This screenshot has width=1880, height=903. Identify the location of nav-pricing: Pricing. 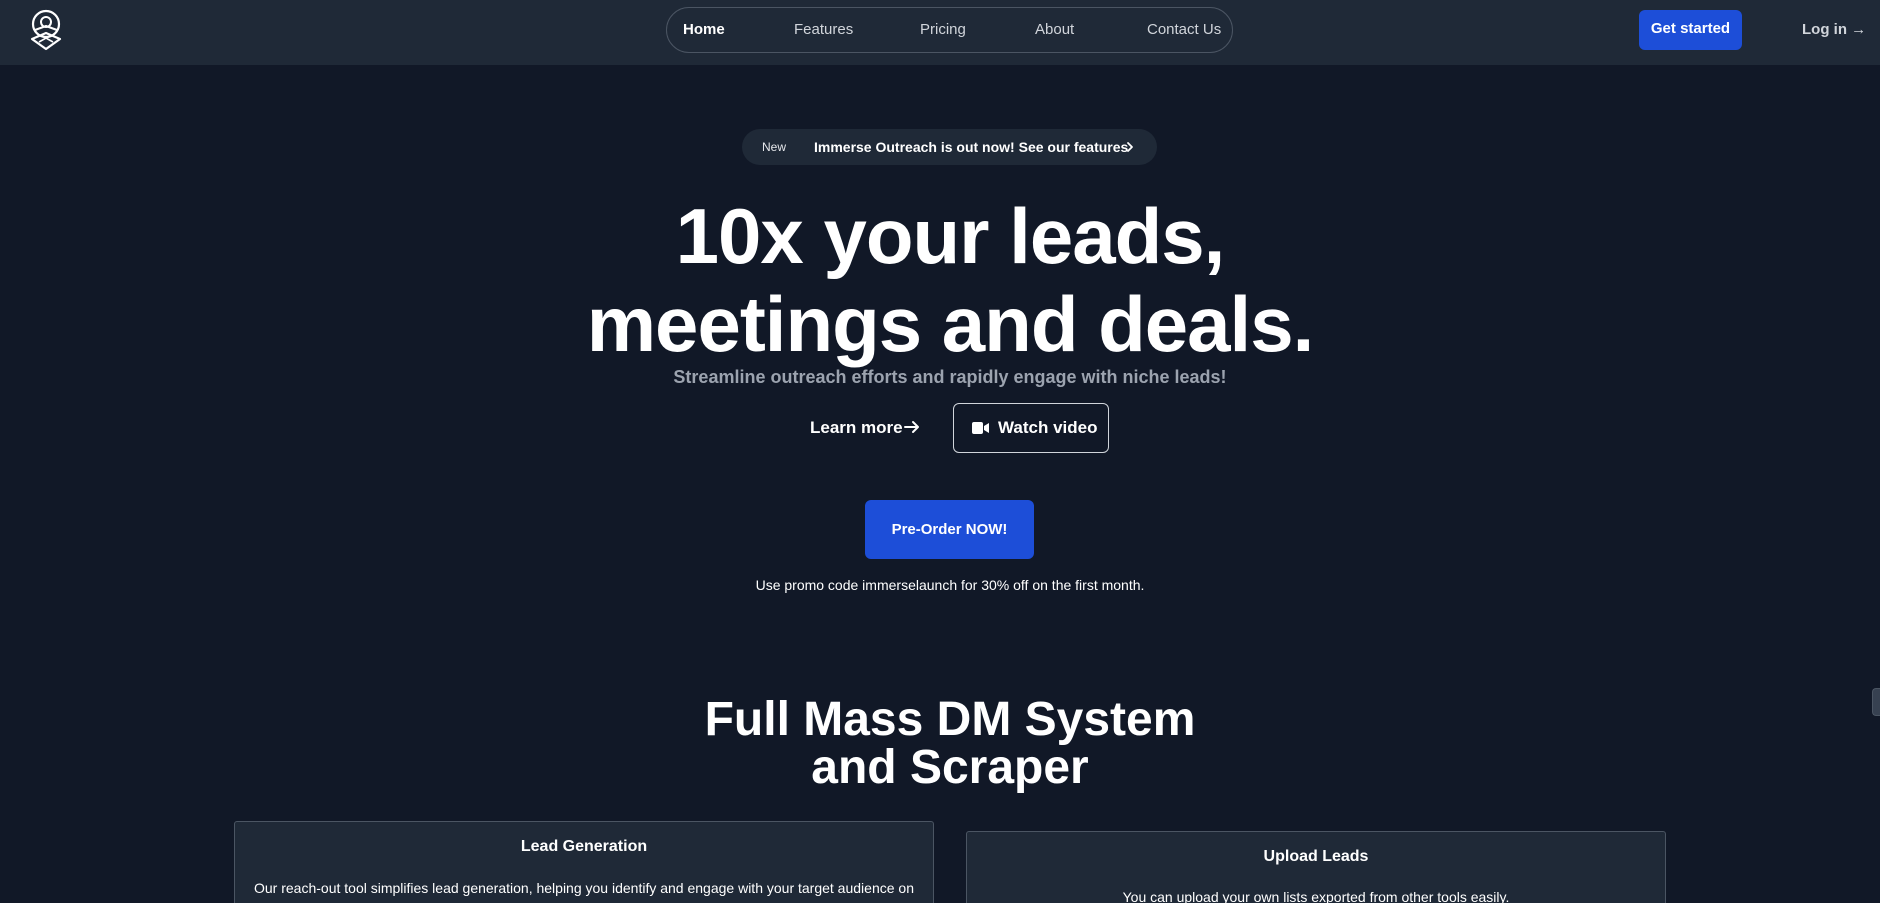
(943, 30).